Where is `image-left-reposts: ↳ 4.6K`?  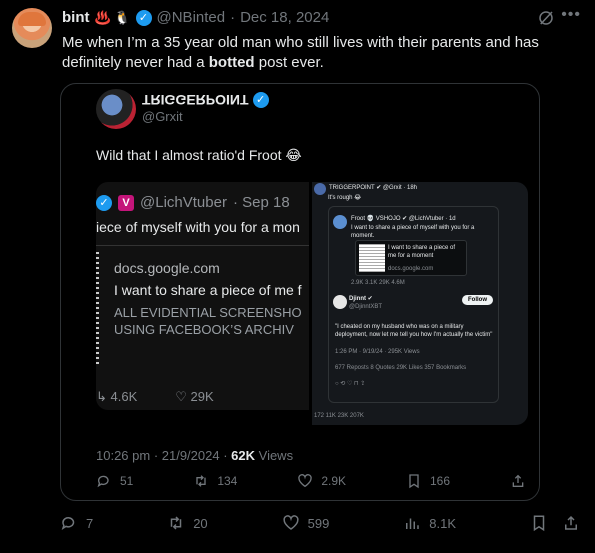
image-left-reposts: ↳ 4.6K is located at coordinates (117, 396).